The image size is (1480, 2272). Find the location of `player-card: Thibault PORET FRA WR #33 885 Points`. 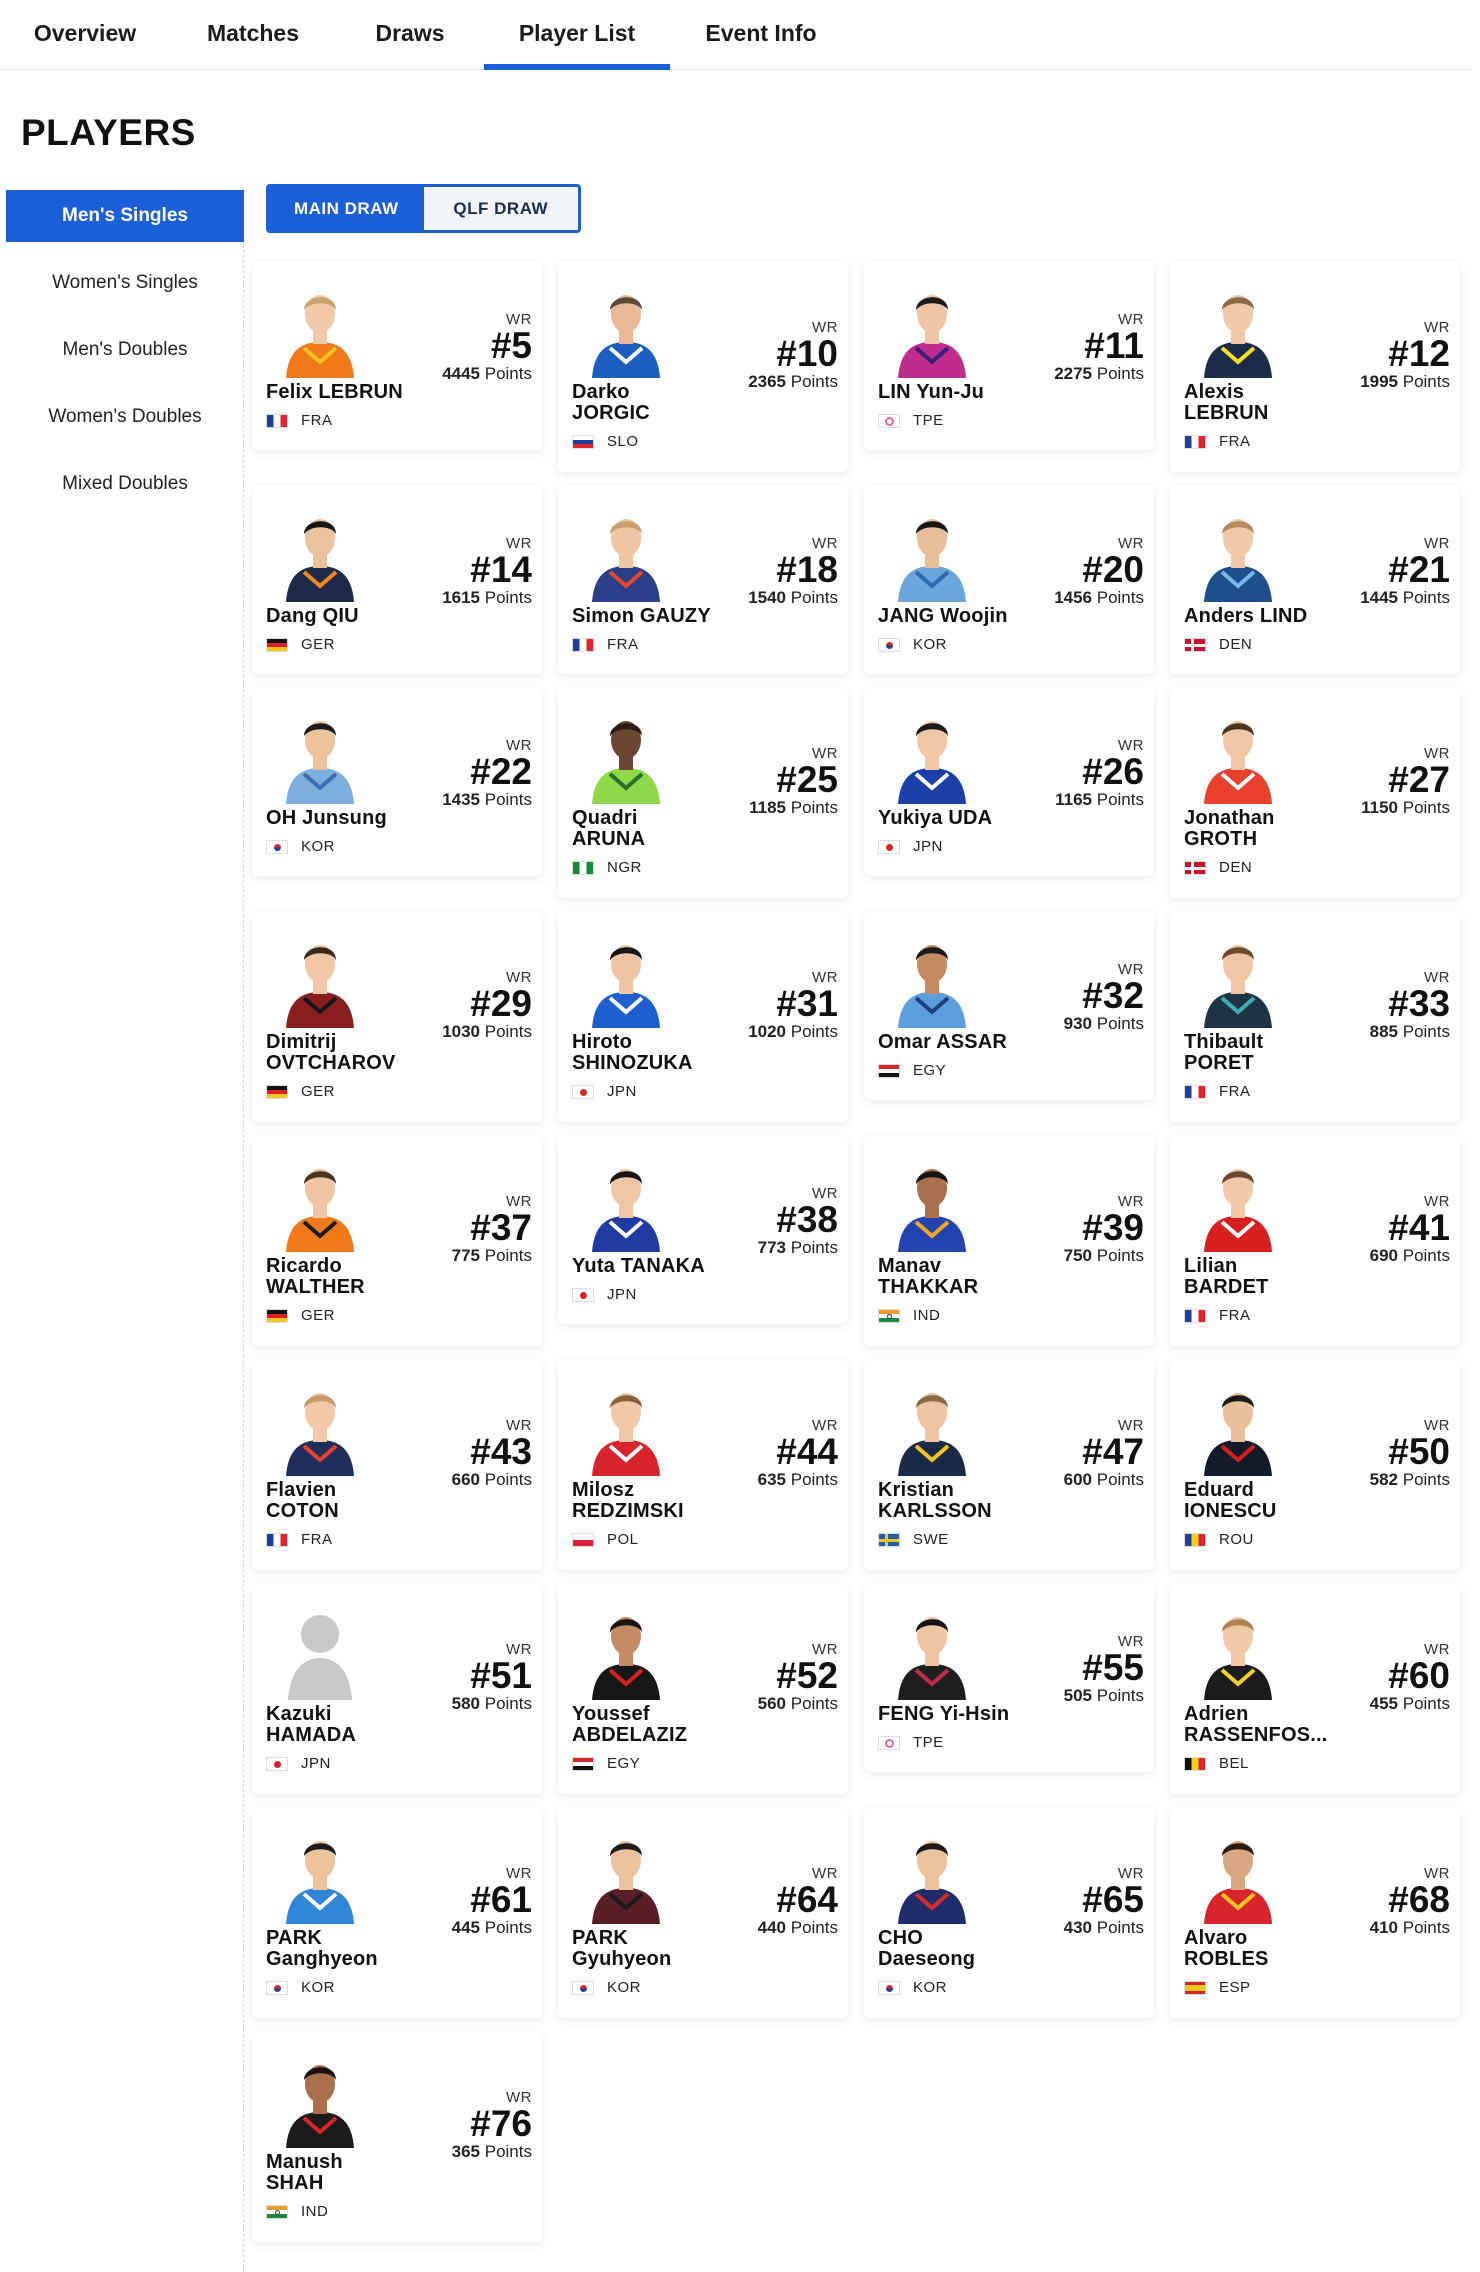

player-card: Thibault PORET FRA WR #33 885 Points is located at coordinates (1315, 1017).